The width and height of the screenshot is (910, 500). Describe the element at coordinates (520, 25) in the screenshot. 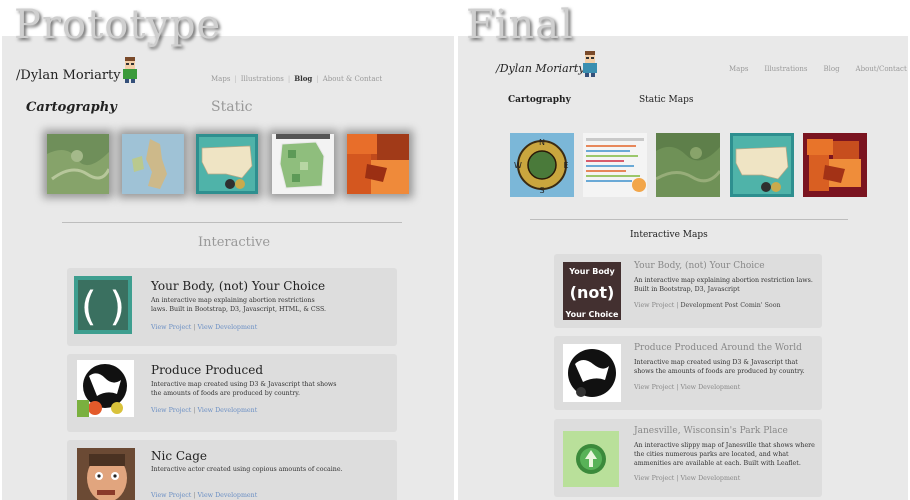

I see `final-label: Final` at that location.